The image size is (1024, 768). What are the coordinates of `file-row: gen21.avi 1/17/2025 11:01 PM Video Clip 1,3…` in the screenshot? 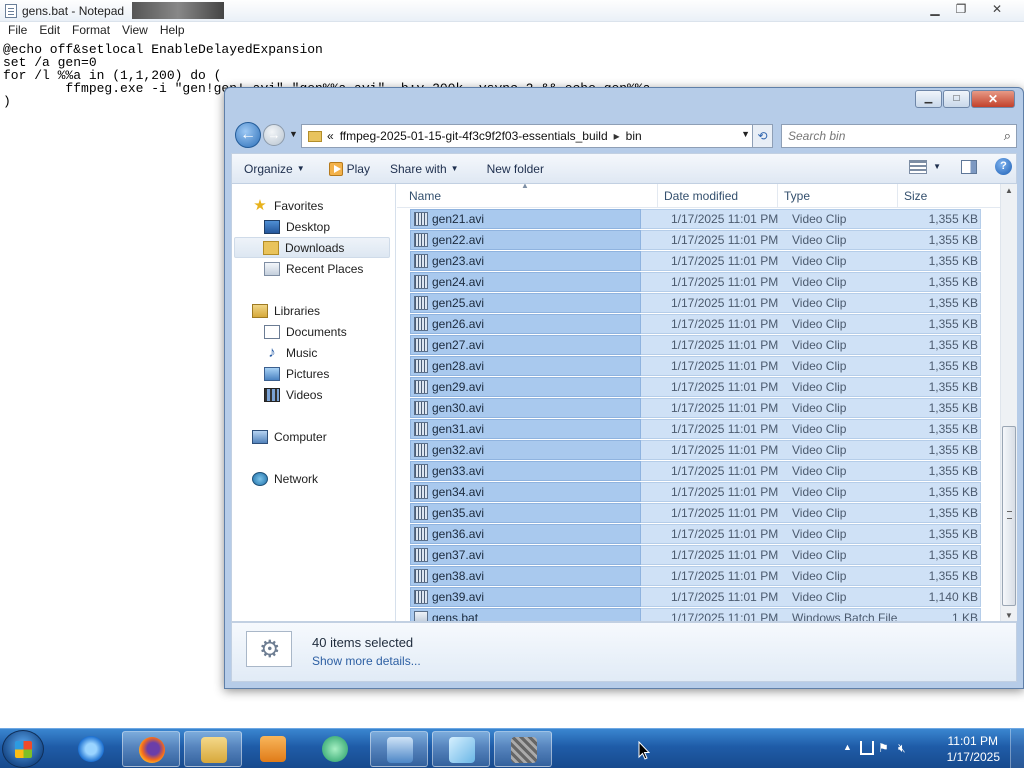 It's located at (701, 219).